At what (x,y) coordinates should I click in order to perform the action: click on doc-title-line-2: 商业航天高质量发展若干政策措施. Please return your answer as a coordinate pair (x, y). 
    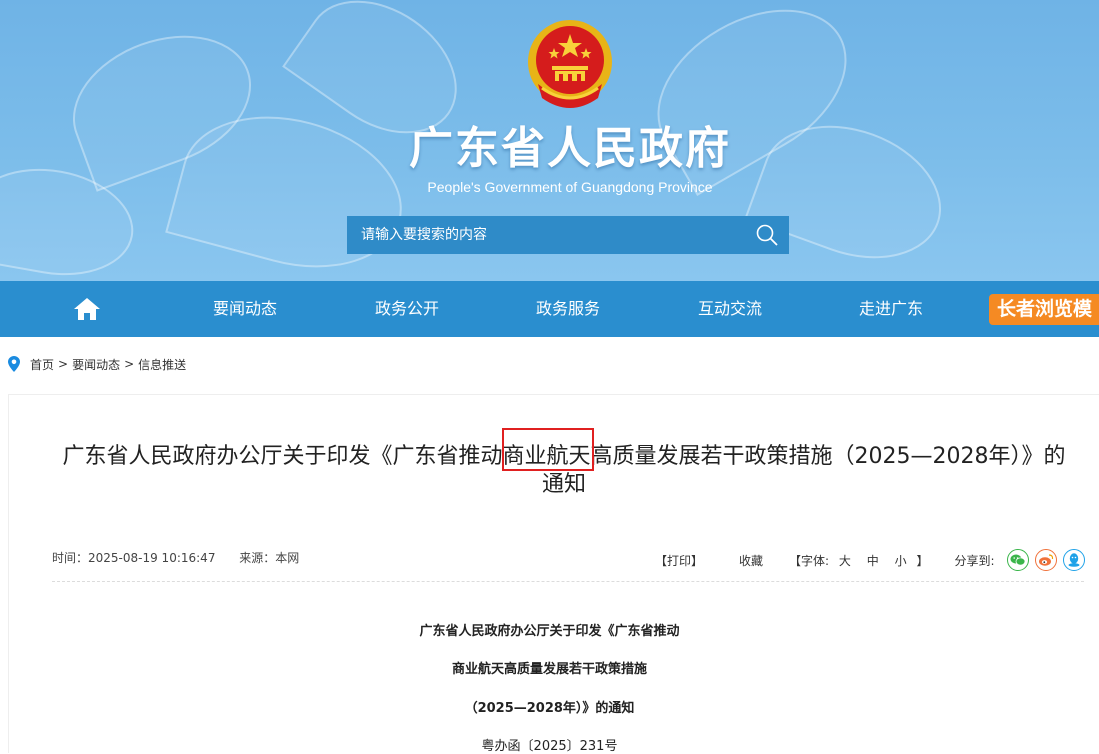
    Looking at the image, I should click on (549, 669).